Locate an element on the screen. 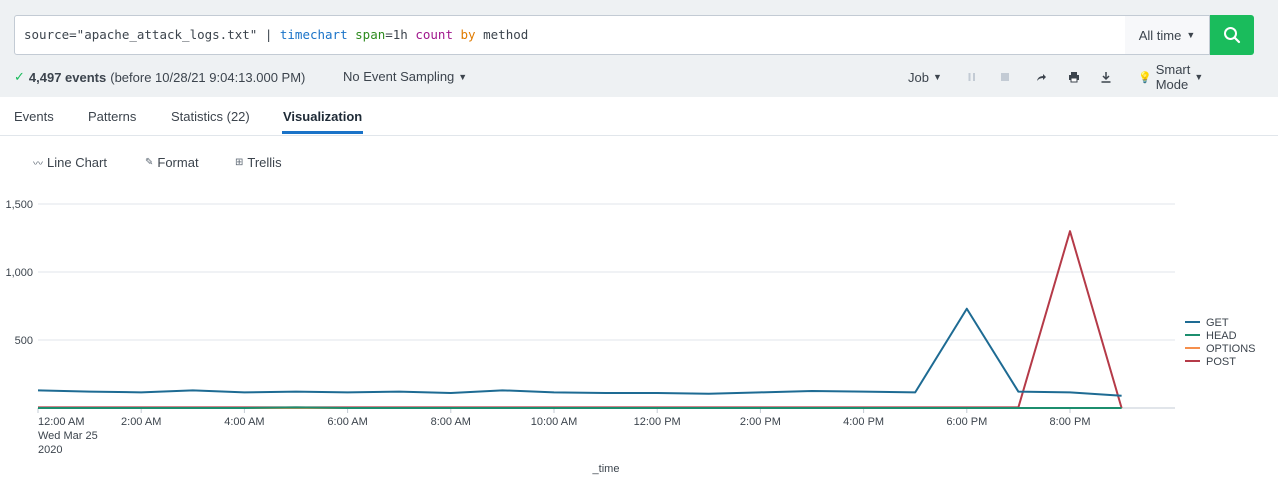 This screenshot has width=1278, height=488. series-line-head is located at coordinates (580, 407).